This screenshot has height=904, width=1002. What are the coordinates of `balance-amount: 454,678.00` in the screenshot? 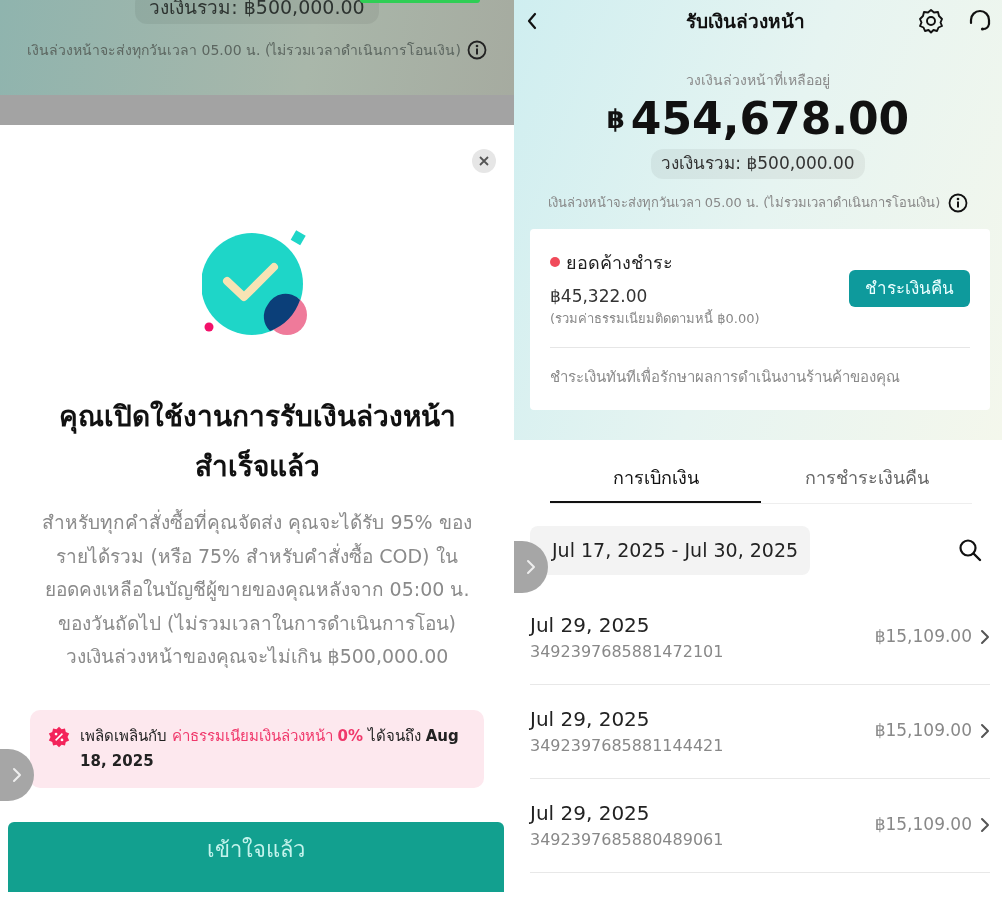 It's located at (770, 119).